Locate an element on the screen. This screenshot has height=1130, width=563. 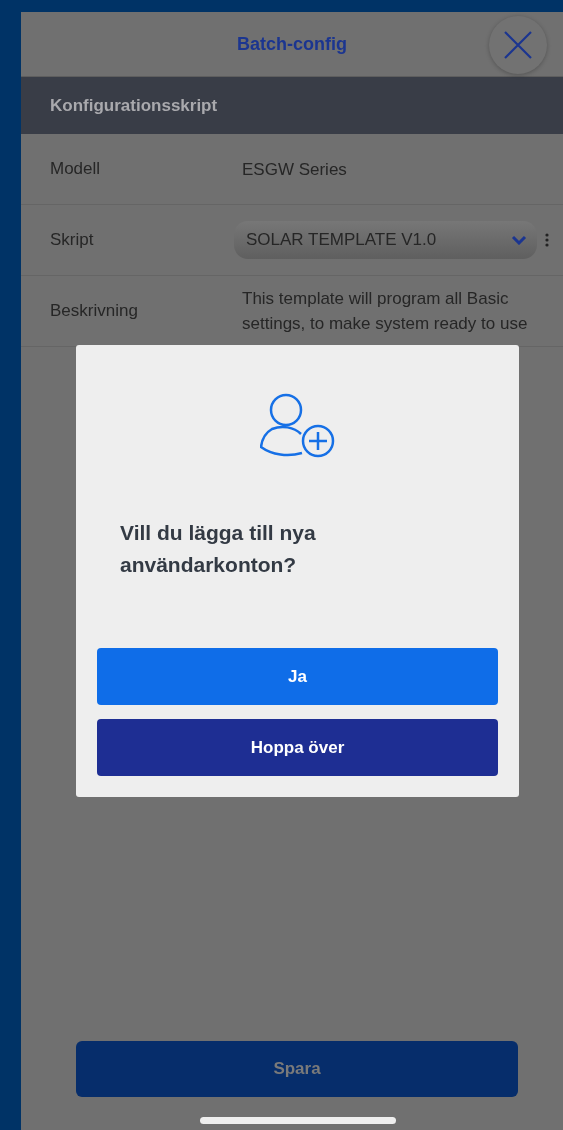
close-icon is located at coordinates (518, 45).